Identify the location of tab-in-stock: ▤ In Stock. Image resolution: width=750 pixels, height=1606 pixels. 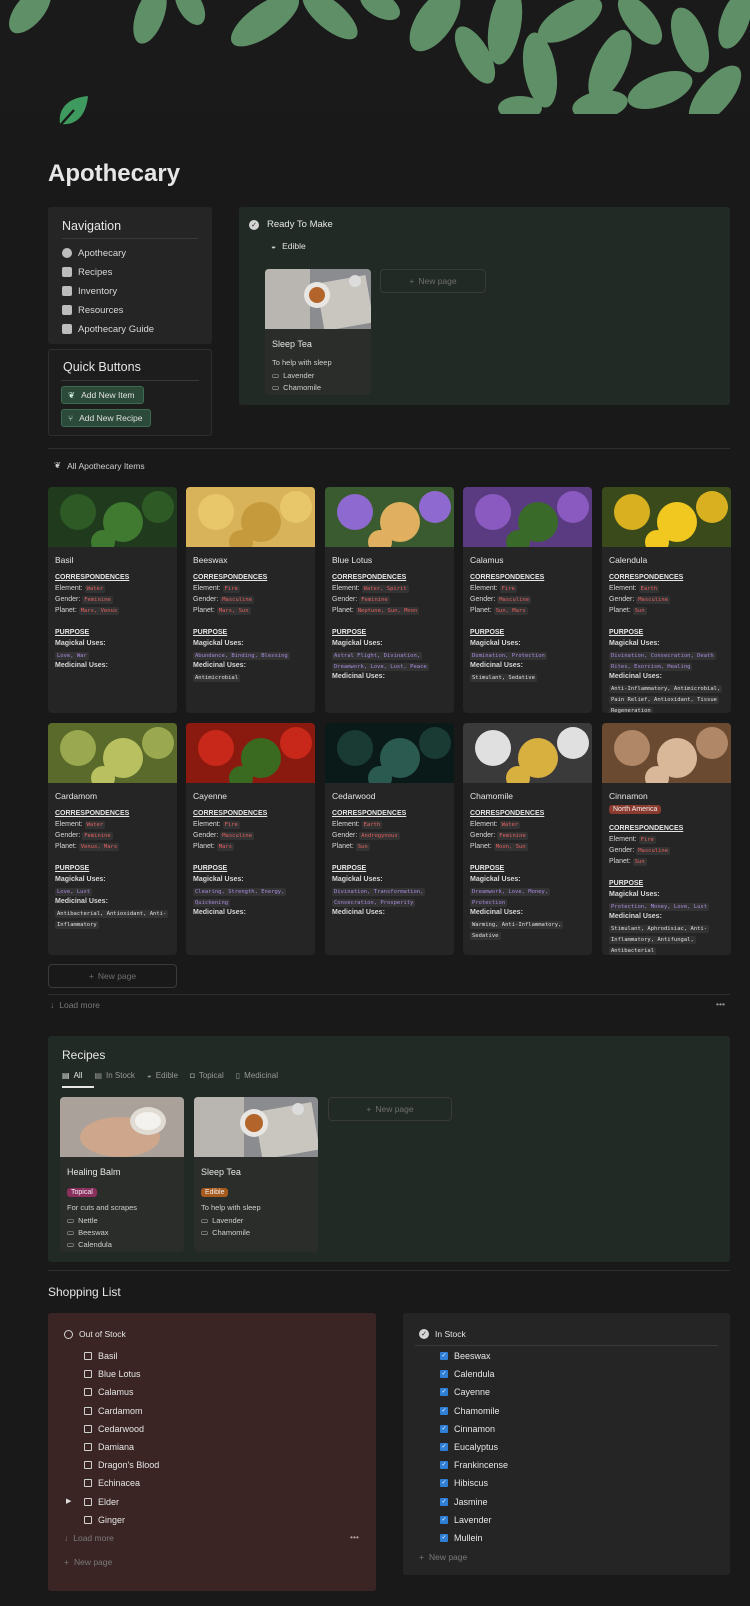
(114, 1075).